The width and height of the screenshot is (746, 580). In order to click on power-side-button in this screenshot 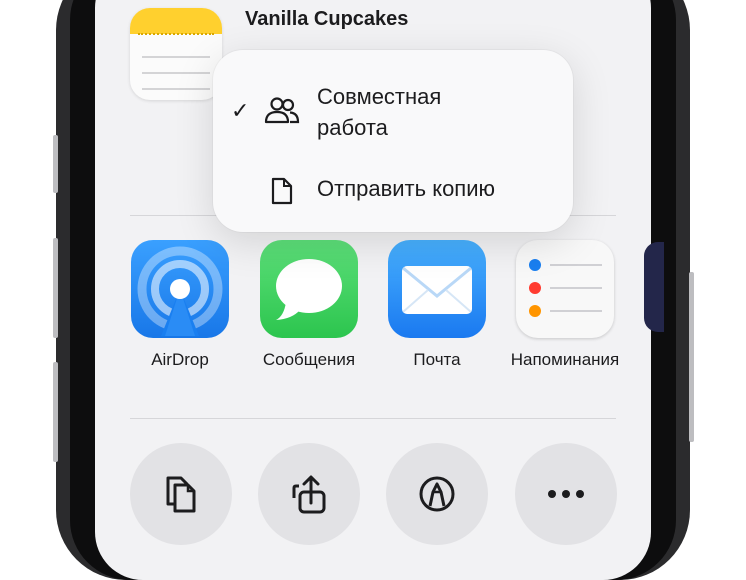, I will do `click(691, 357)`.